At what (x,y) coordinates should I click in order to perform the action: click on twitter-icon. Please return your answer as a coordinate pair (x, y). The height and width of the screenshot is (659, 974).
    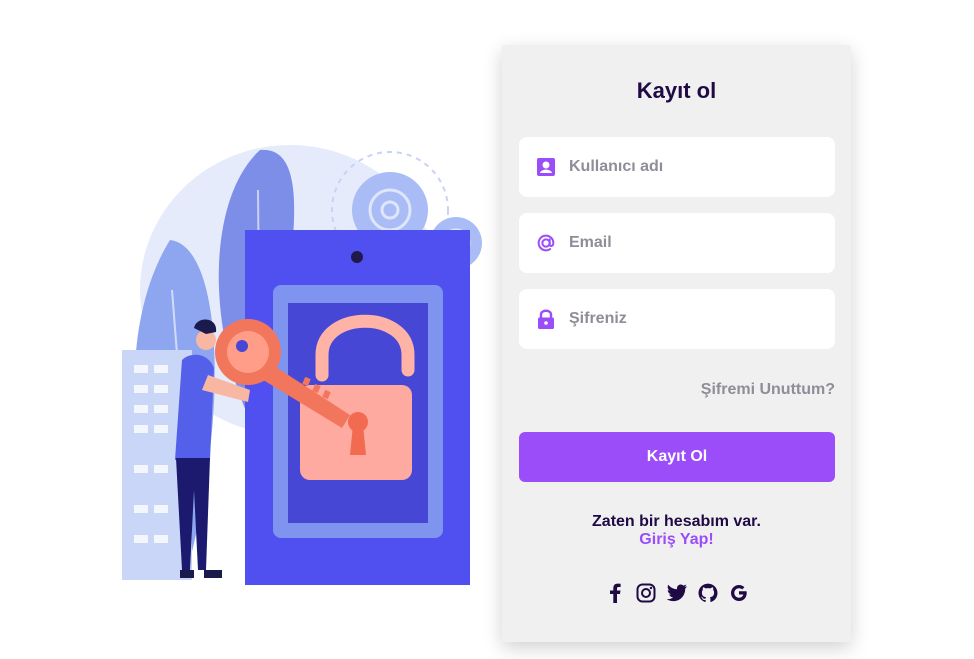
    Looking at the image, I should click on (677, 593).